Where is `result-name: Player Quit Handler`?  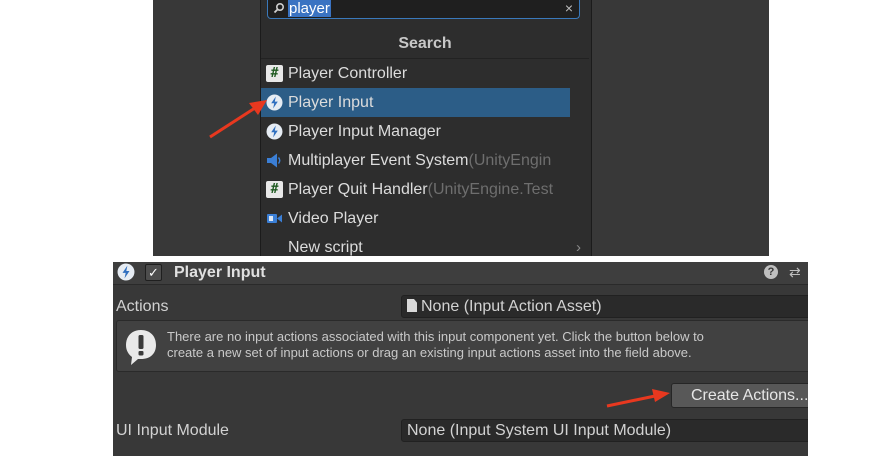 result-name: Player Quit Handler is located at coordinates (358, 189).